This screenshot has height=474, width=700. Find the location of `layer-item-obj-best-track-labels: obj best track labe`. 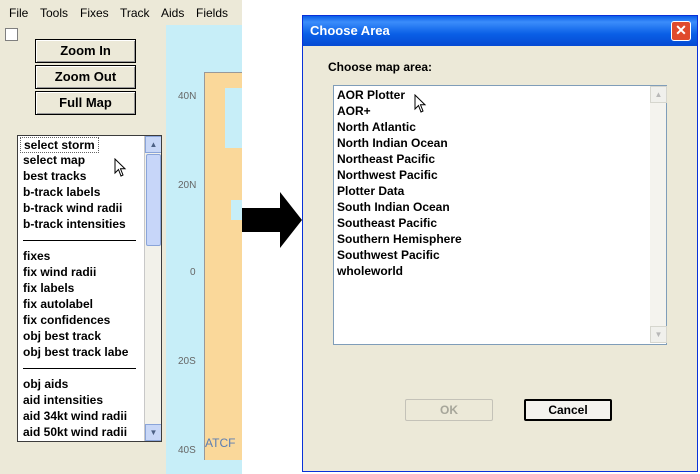

layer-item-obj-best-track-labels: obj best track labe is located at coordinates (75, 352).